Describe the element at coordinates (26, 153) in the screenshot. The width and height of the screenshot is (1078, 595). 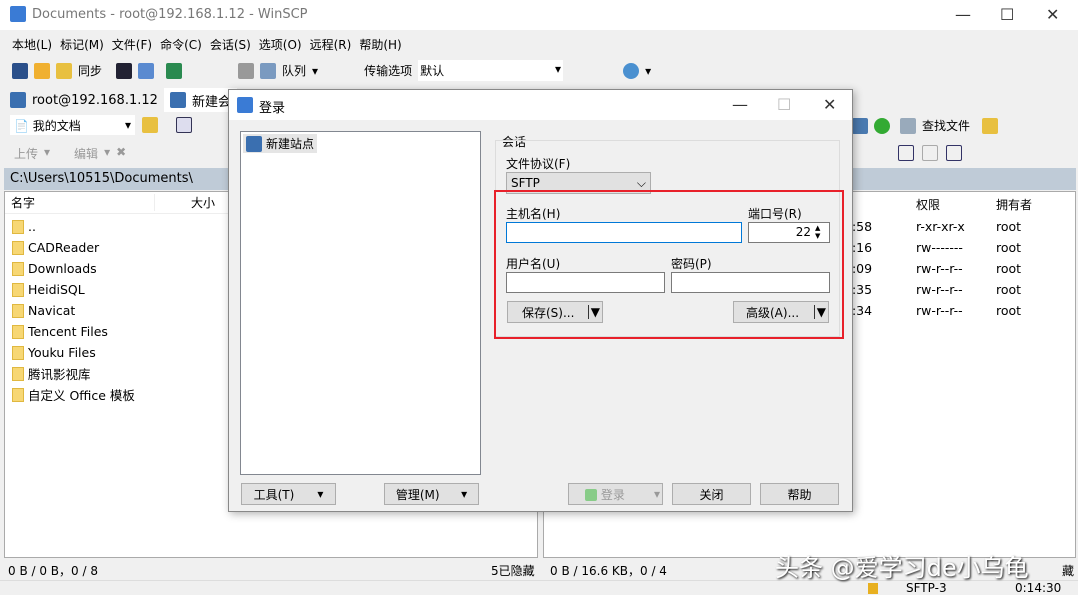
I see `upload-button: 上传` at that location.